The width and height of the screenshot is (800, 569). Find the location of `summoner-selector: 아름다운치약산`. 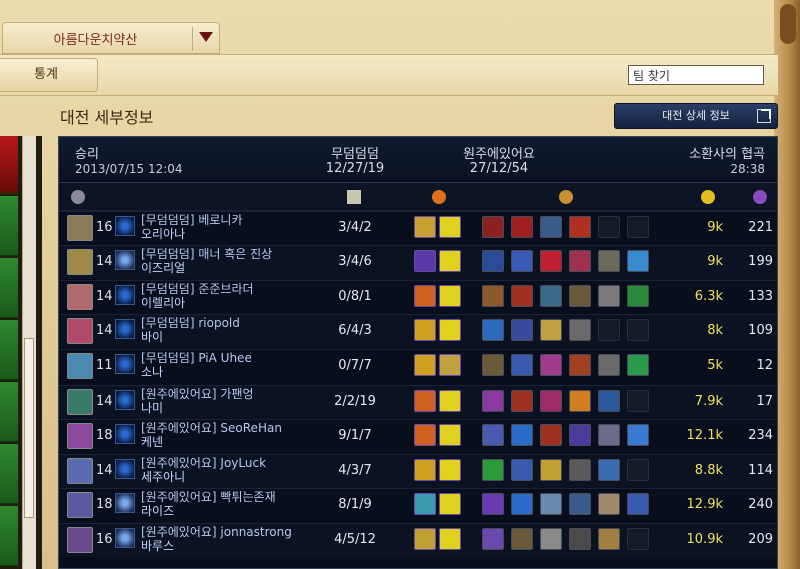

summoner-selector: 아름다운치약산 is located at coordinates (111, 38).